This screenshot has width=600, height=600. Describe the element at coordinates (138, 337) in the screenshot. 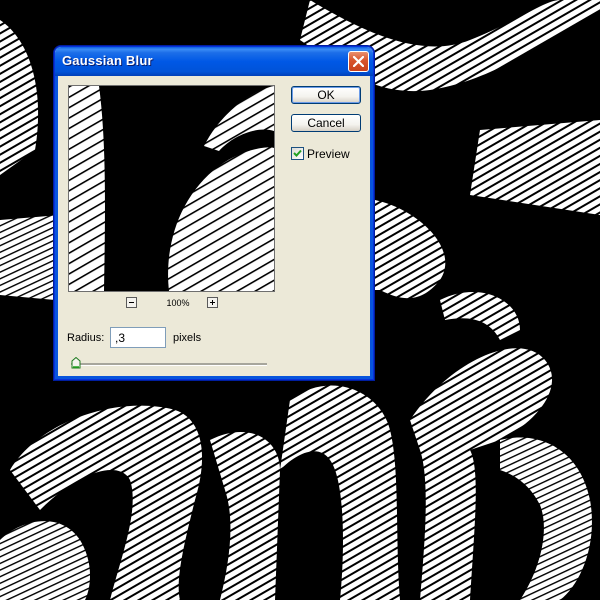

I see `radius-input` at that location.